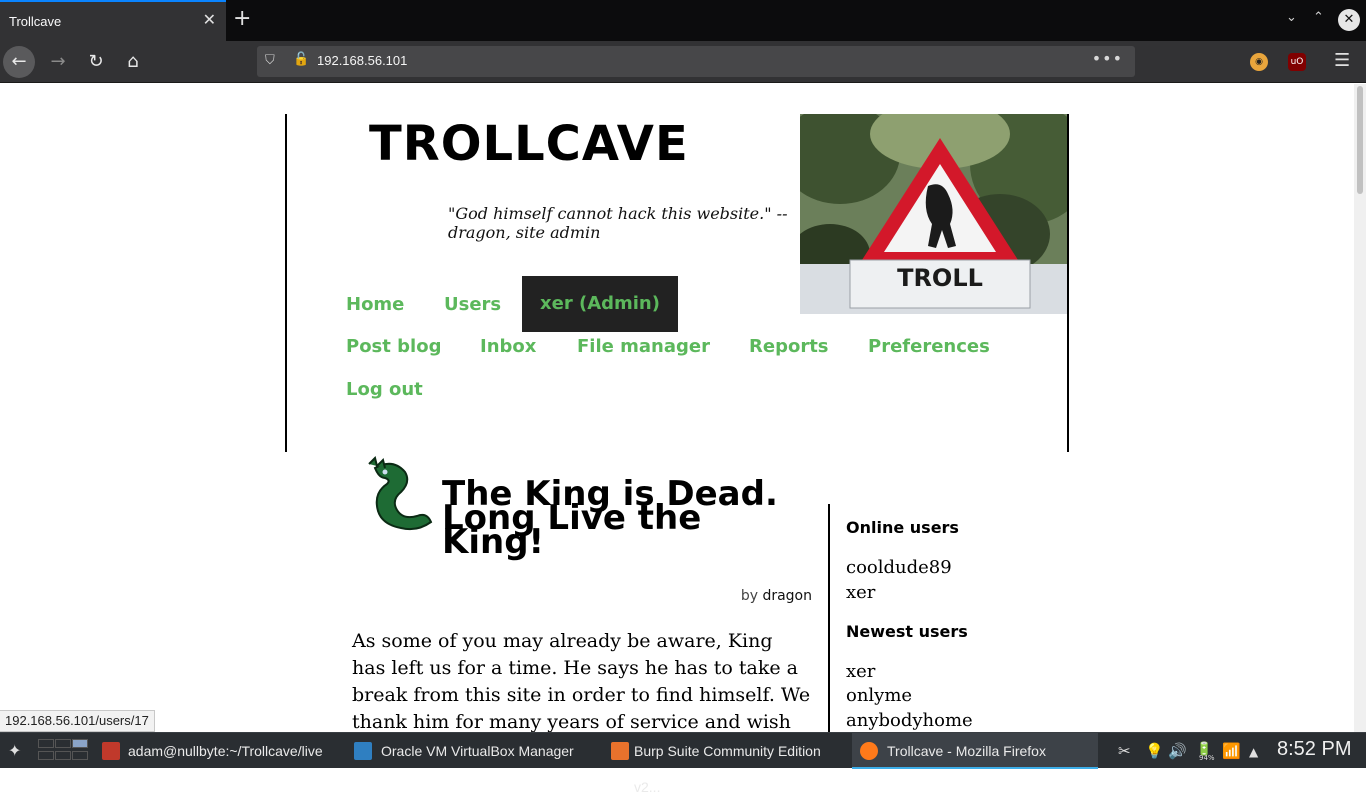 The height and width of the screenshot is (805, 1366). What do you see at coordinates (1177, 751) in the screenshot?
I see `volume-icon: 🔊` at bounding box center [1177, 751].